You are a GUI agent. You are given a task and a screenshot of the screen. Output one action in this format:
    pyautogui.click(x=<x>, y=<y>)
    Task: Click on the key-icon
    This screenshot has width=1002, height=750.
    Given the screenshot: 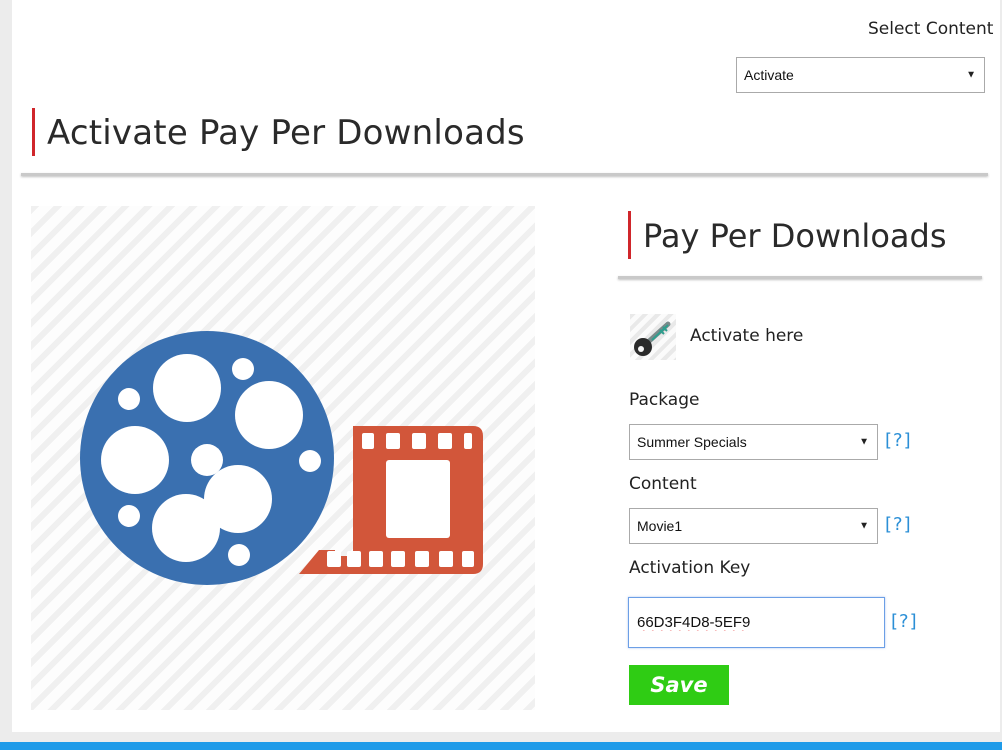 What is the action you would take?
    pyautogui.click(x=653, y=337)
    